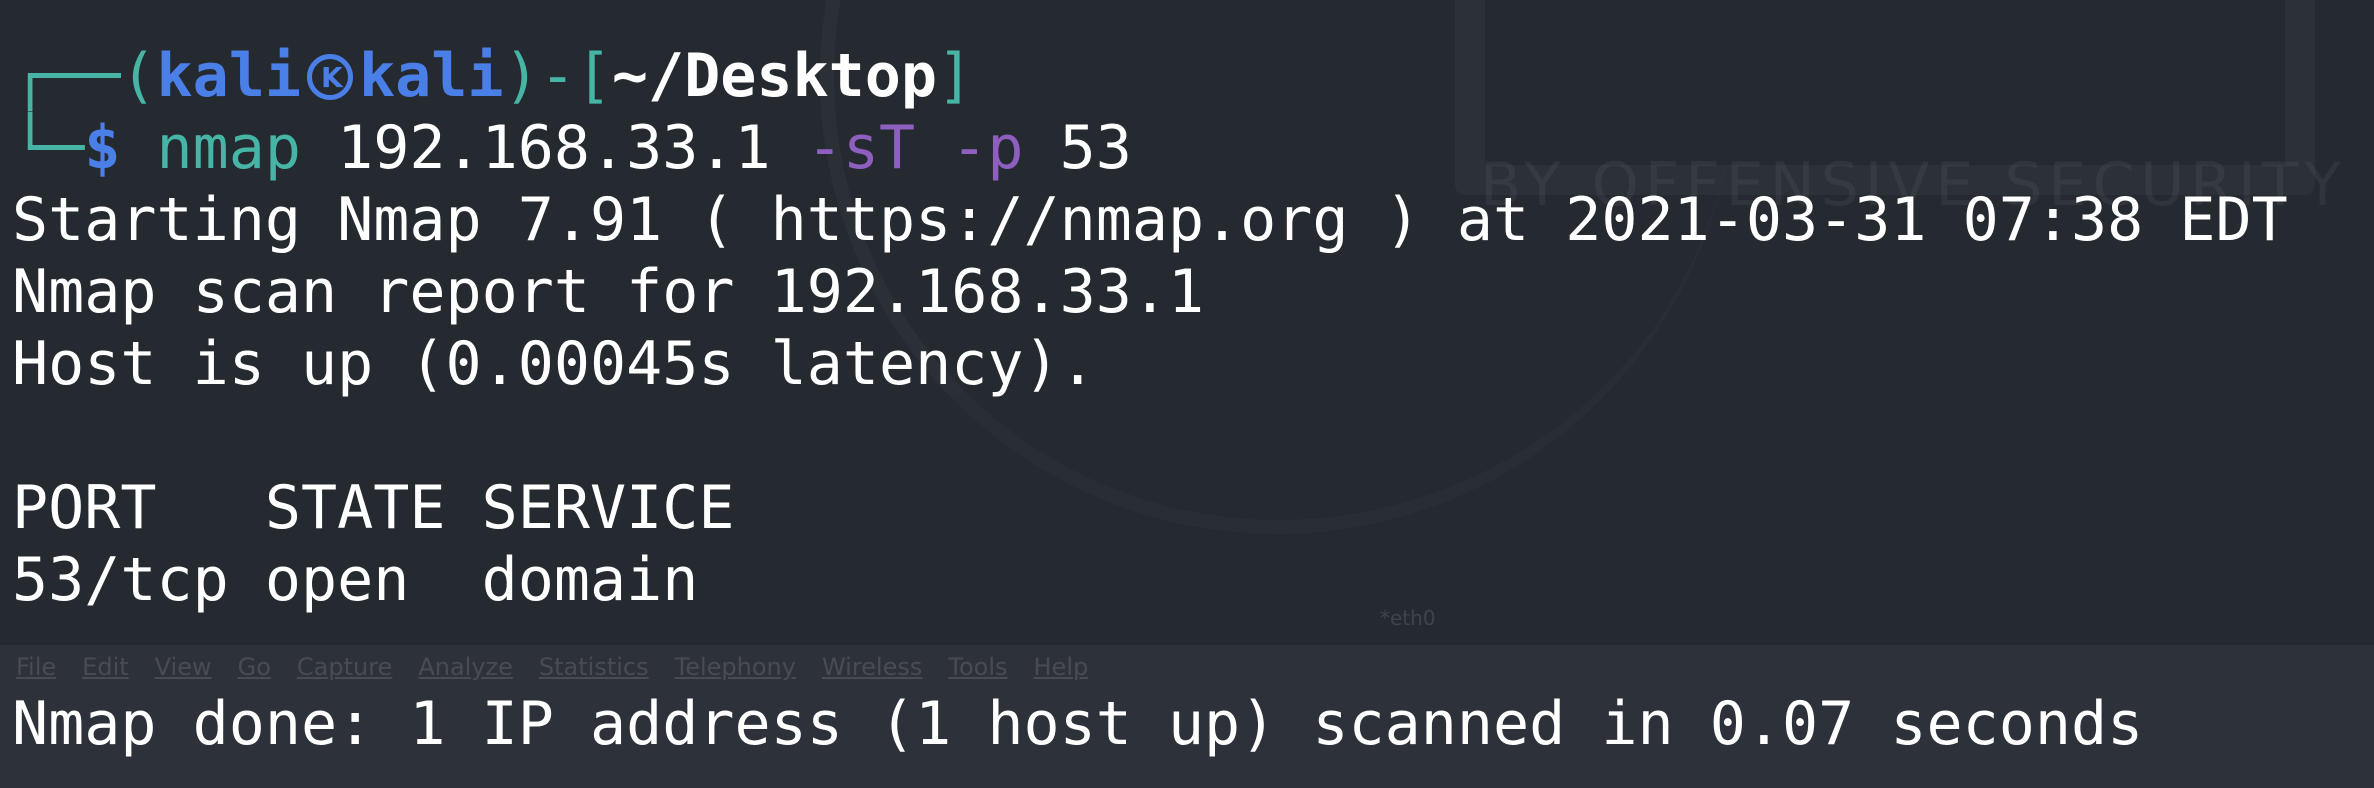  I want to click on command-flag-port: -p, so click(987, 148).